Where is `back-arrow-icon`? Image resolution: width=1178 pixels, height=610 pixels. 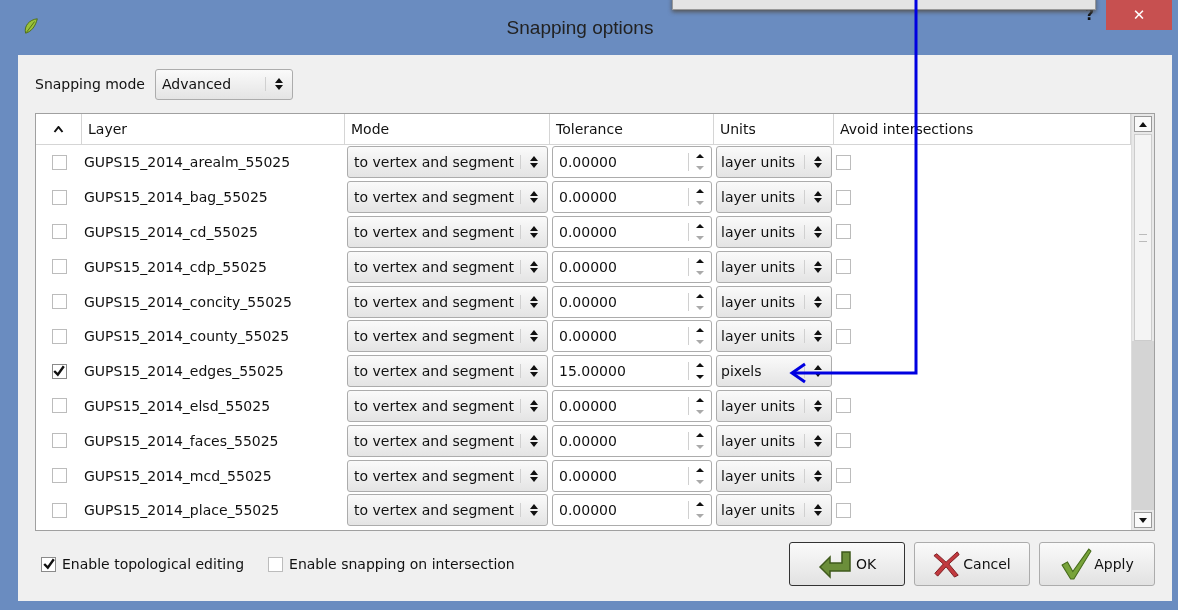
back-arrow-icon is located at coordinates (835, 564).